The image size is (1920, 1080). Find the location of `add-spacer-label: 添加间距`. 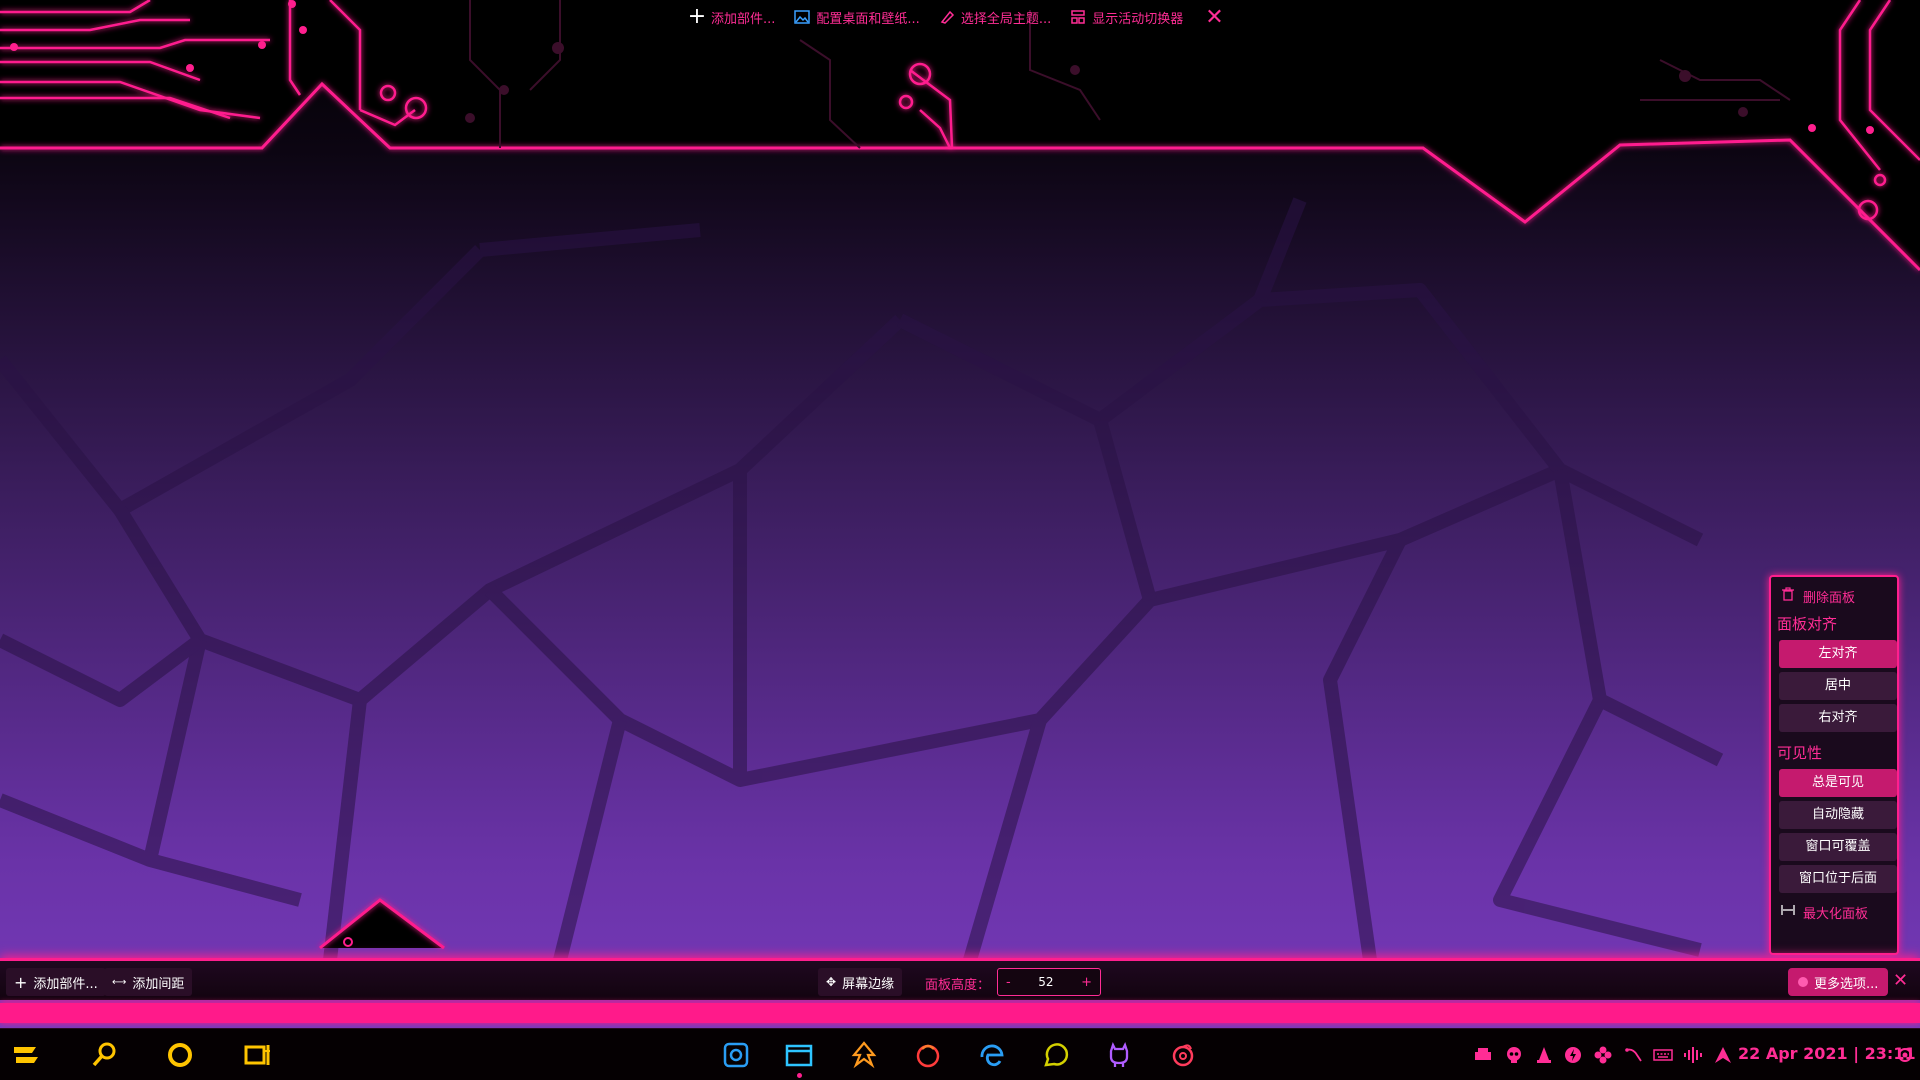

add-spacer-label: 添加间距 is located at coordinates (158, 984).